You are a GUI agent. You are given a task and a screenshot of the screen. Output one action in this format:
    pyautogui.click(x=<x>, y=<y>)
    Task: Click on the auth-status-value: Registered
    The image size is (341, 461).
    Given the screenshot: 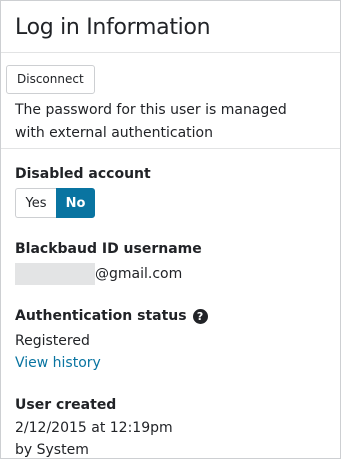 What is the action you would take?
    pyautogui.click(x=52, y=341)
    